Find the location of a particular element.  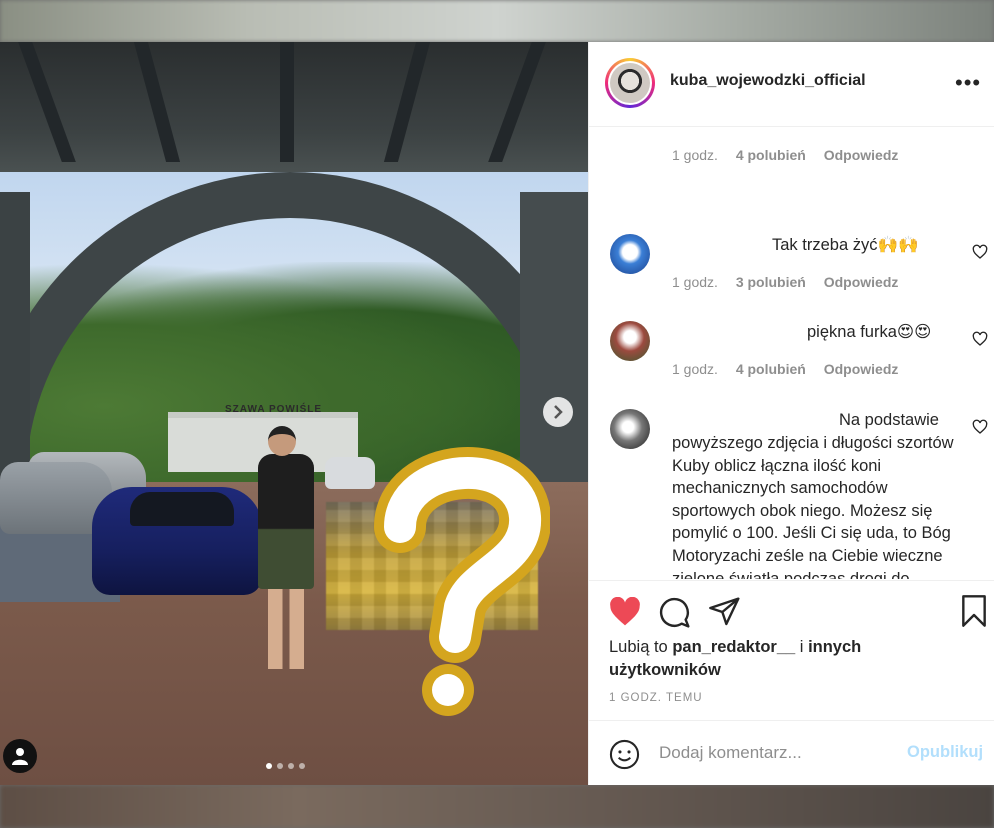

station-sign: SZAWA POWIŚLE is located at coordinates (274, 409).